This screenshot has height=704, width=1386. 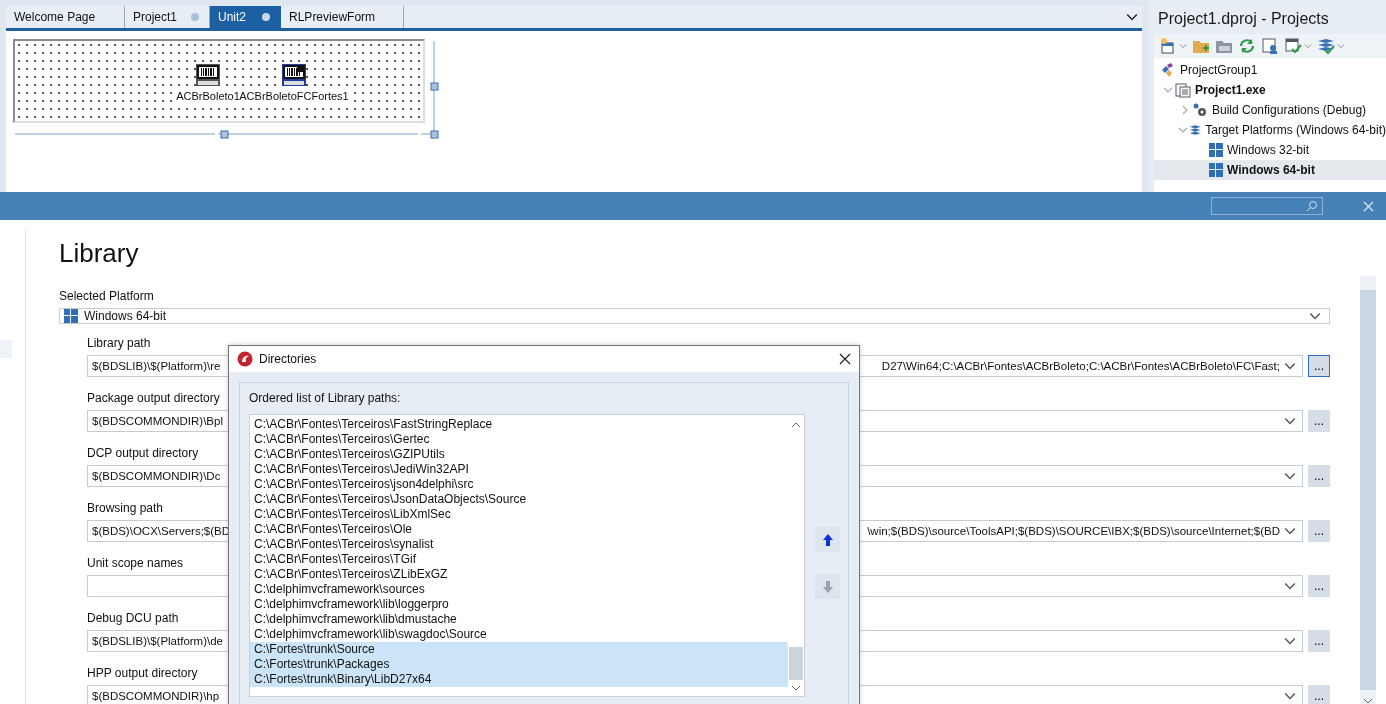 What do you see at coordinates (519, 425) in the screenshot?
I see `list-item: C:\ACBr\Fontes\Terceiros\FastStringReplace` at bounding box center [519, 425].